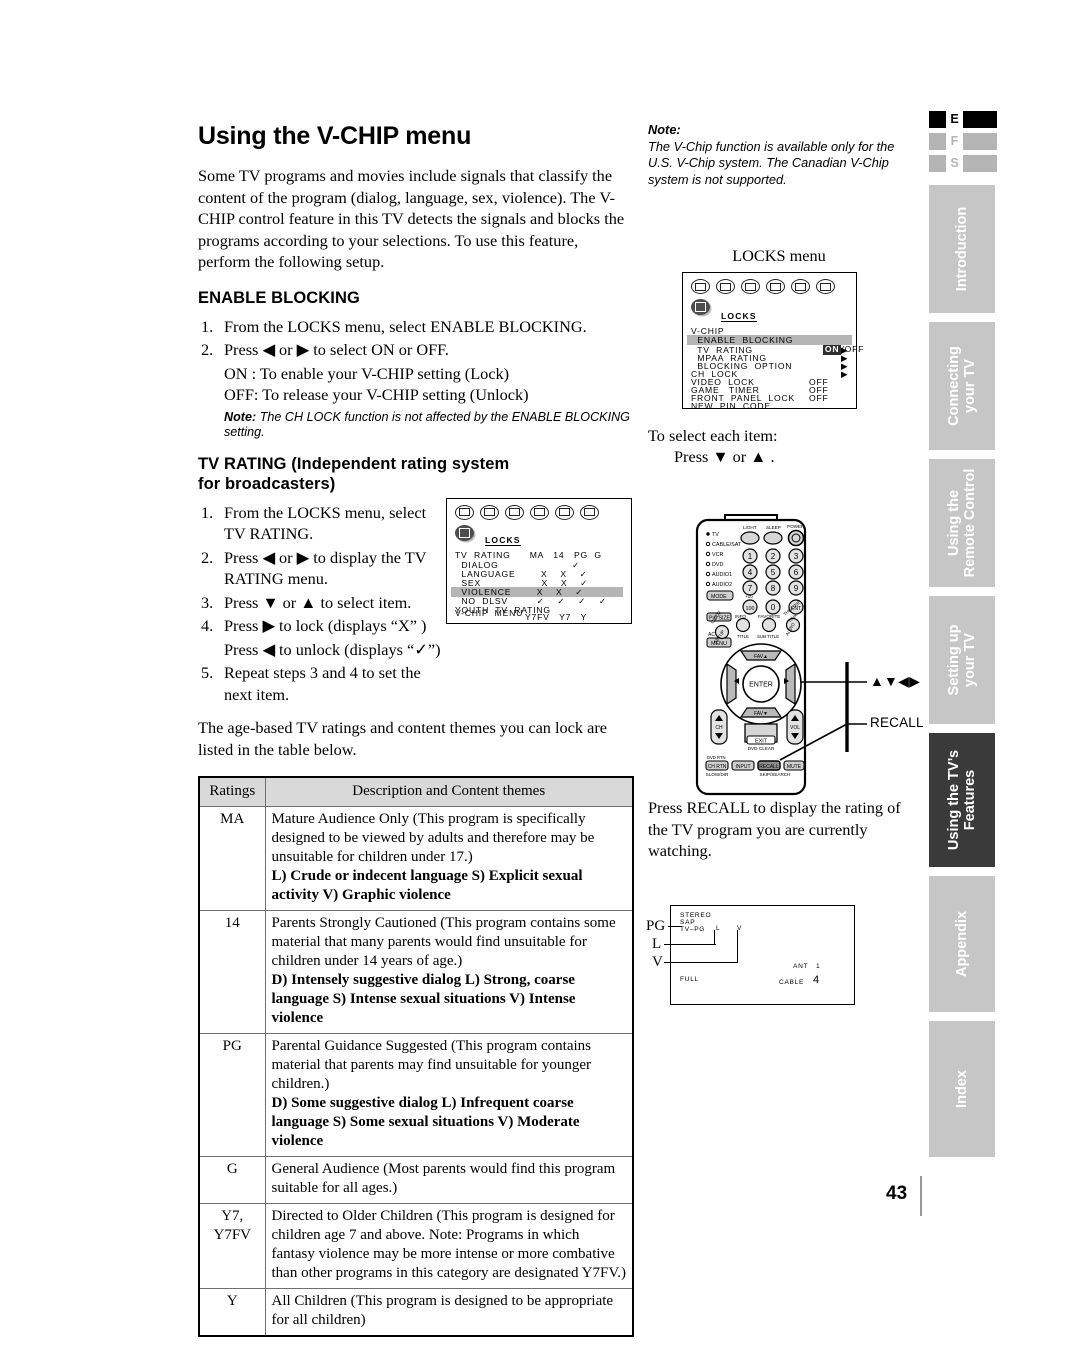  Describe the element at coordinates (954, 119) in the screenshot. I see `marker-letter-e: E` at that location.